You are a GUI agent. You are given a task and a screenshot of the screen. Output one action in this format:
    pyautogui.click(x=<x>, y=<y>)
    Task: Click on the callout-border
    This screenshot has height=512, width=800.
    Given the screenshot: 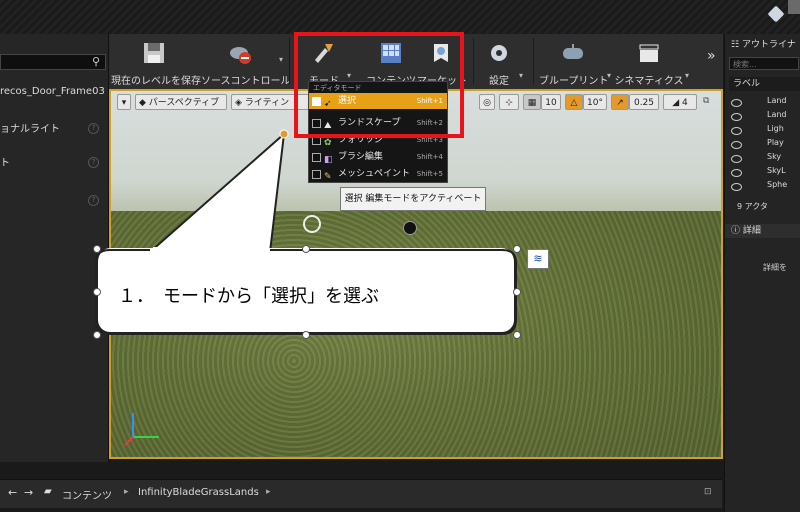 What is the action you would take?
    pyautogui.click(x=306, y=292)
    